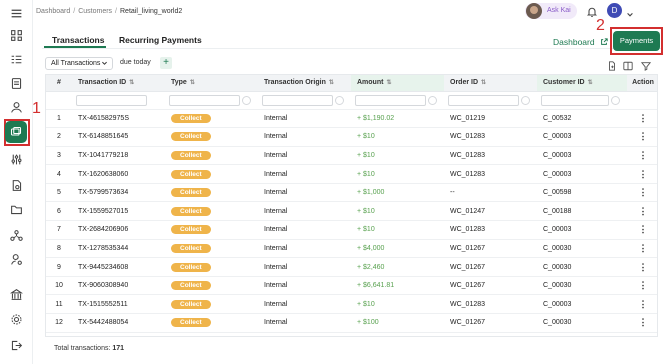 This screenshot has width=670, height=364. I want to click on transactions-icon, so click(16, 132).